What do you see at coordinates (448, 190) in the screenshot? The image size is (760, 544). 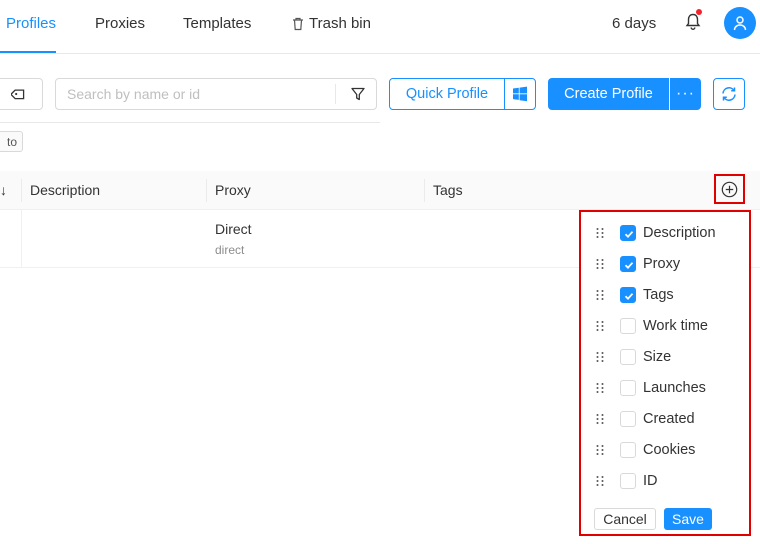 I see `column-header-tags: Tags` at bounding box center [448, 190].